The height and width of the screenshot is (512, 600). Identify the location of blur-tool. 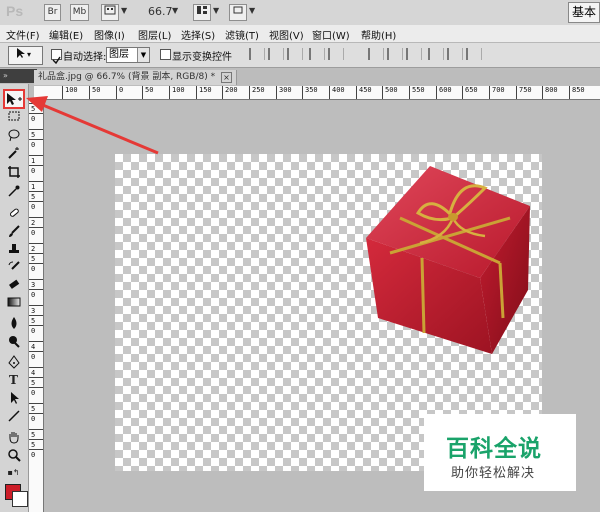
(13, 324).